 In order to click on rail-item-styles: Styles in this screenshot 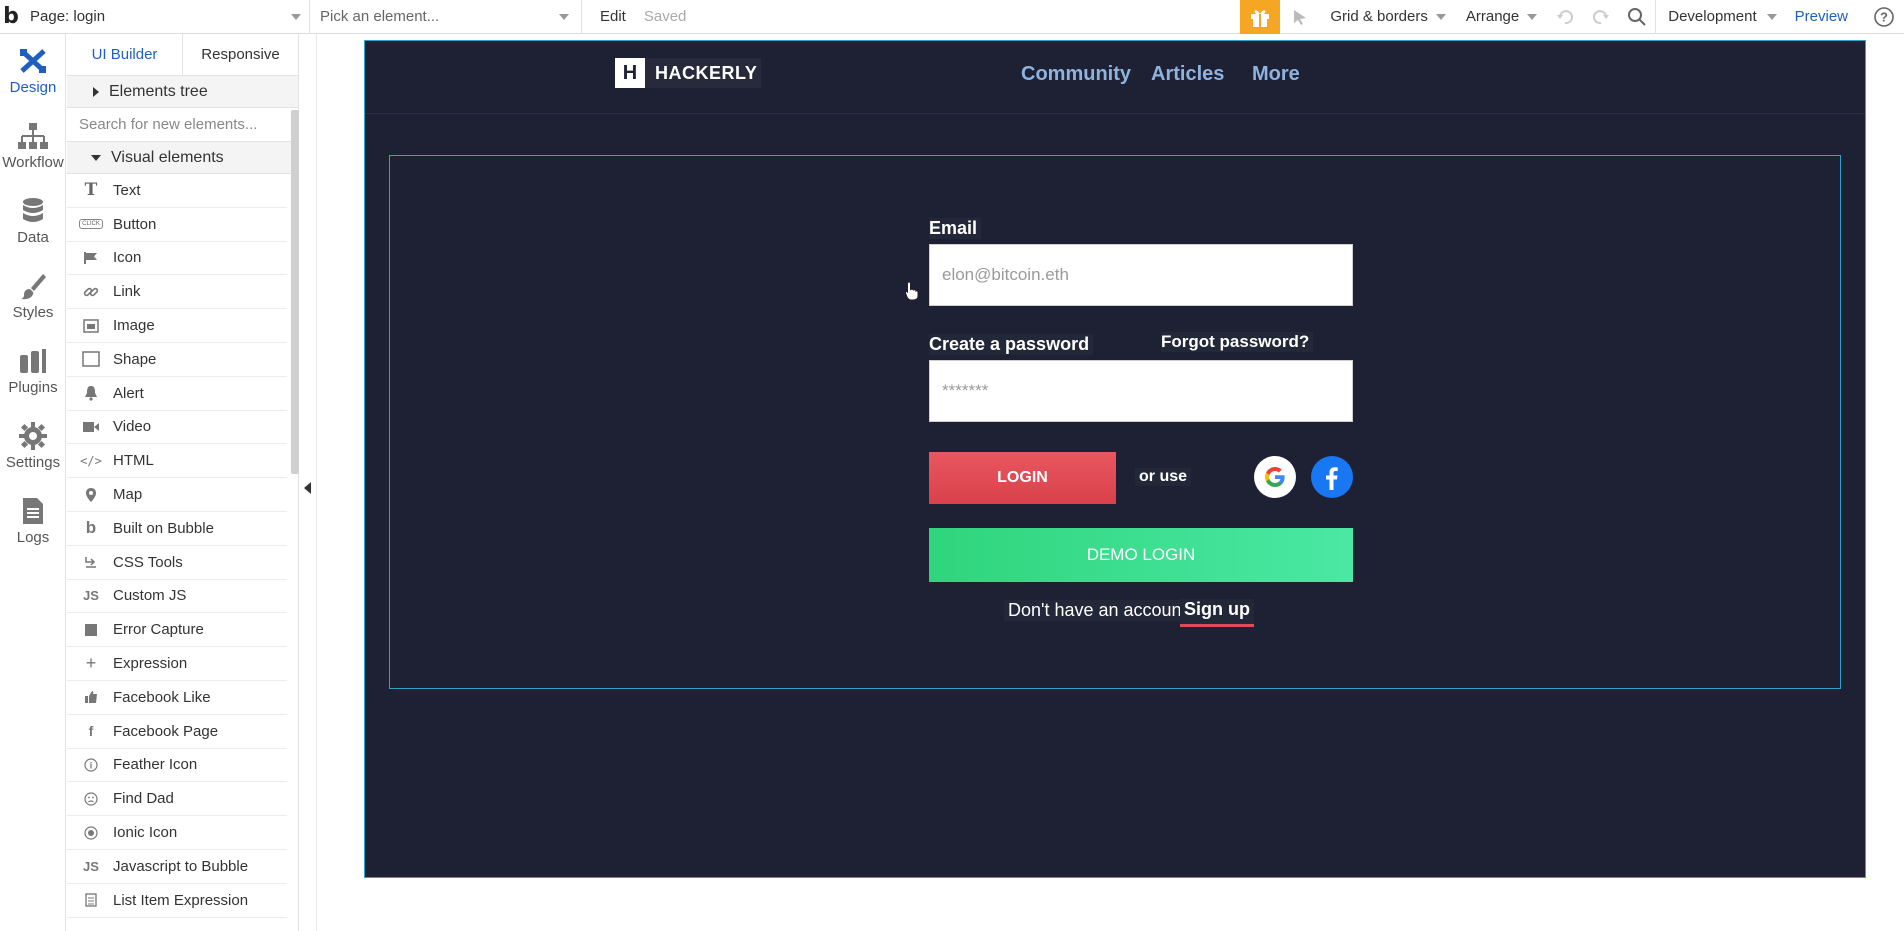, I will do `click(33, 296)`.